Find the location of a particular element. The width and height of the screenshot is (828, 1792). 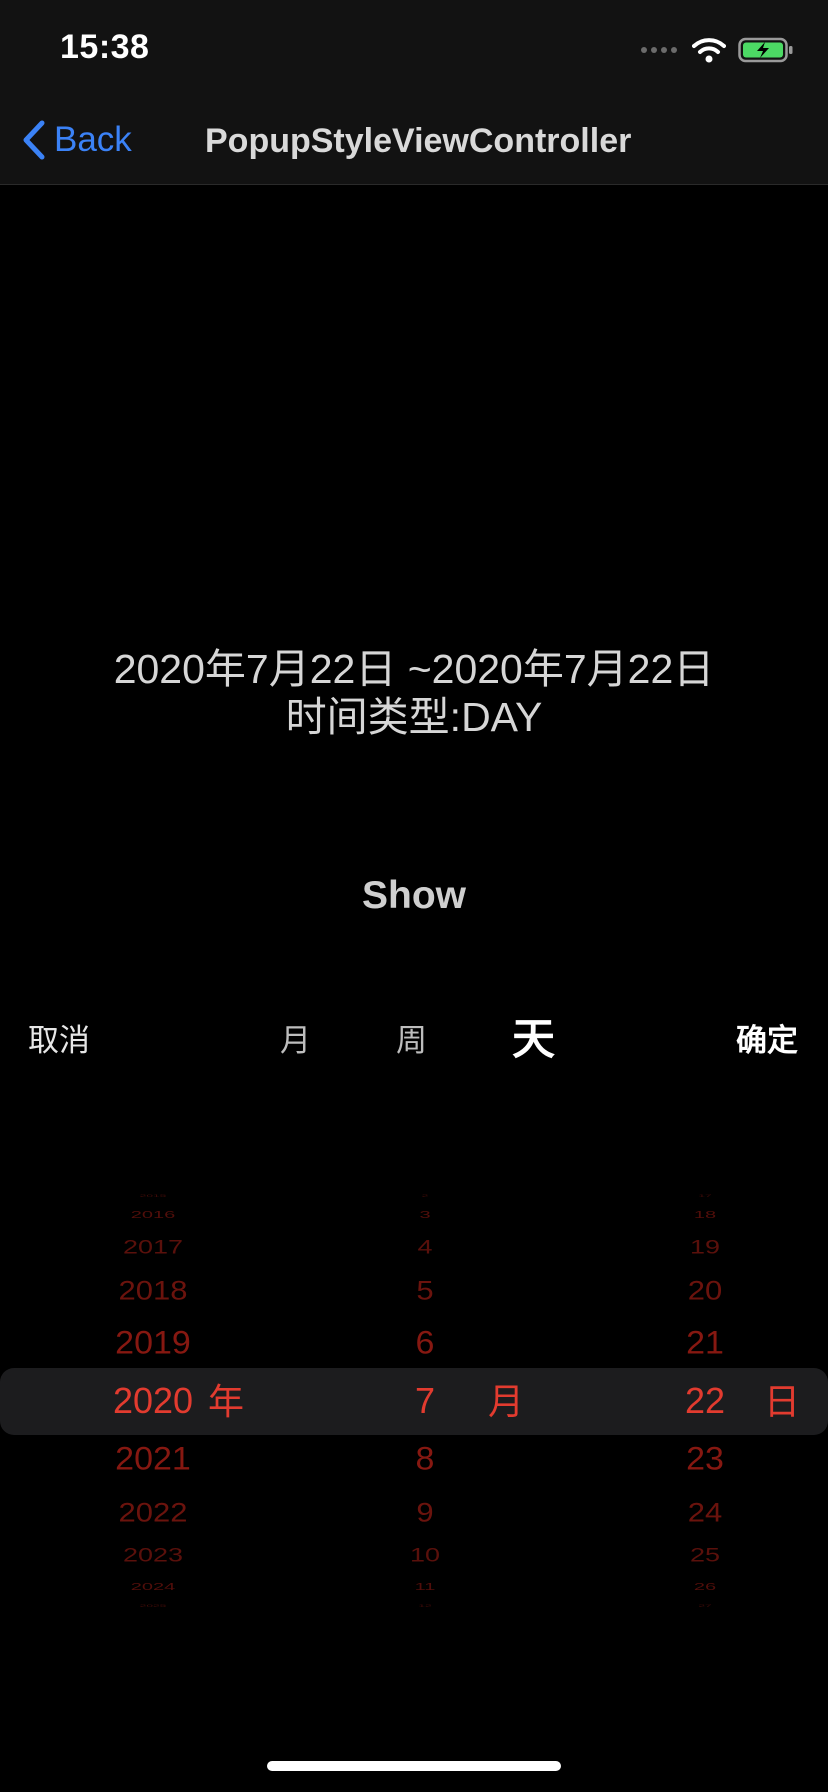

cancel-button: 取消 is located at coordinates (59, 1037).